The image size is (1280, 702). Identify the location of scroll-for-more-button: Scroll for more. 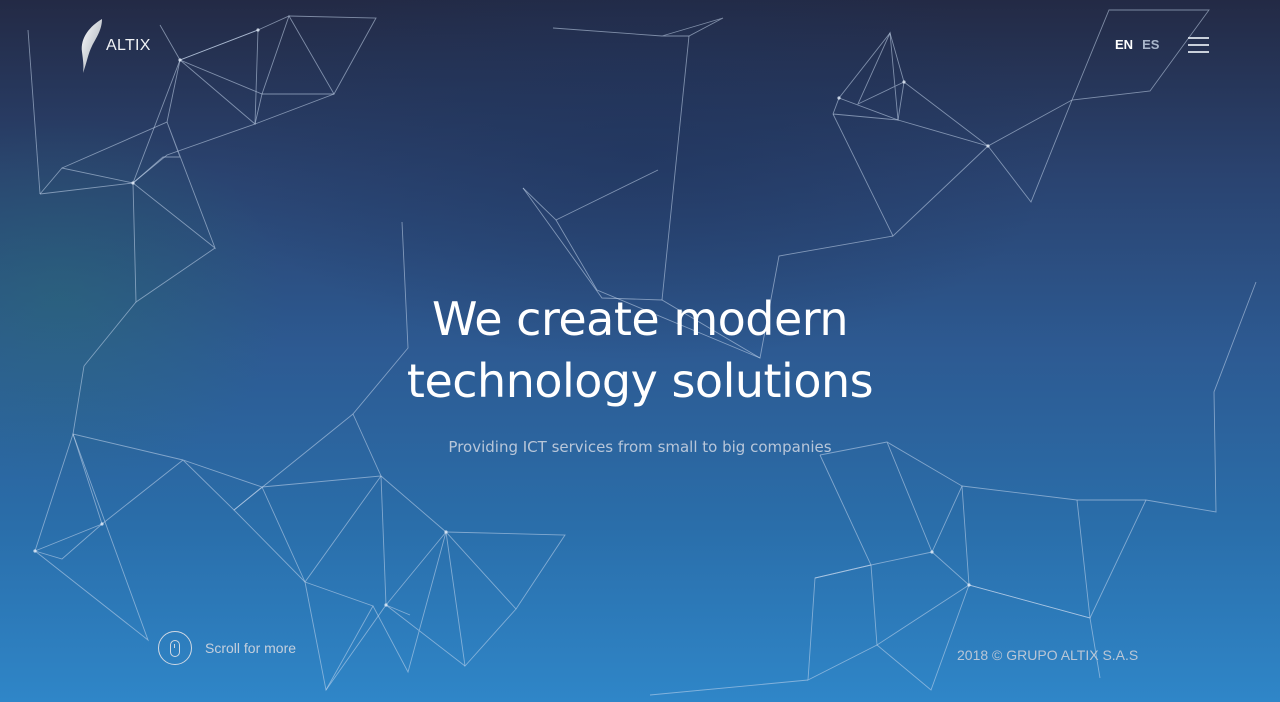
(227, 648).